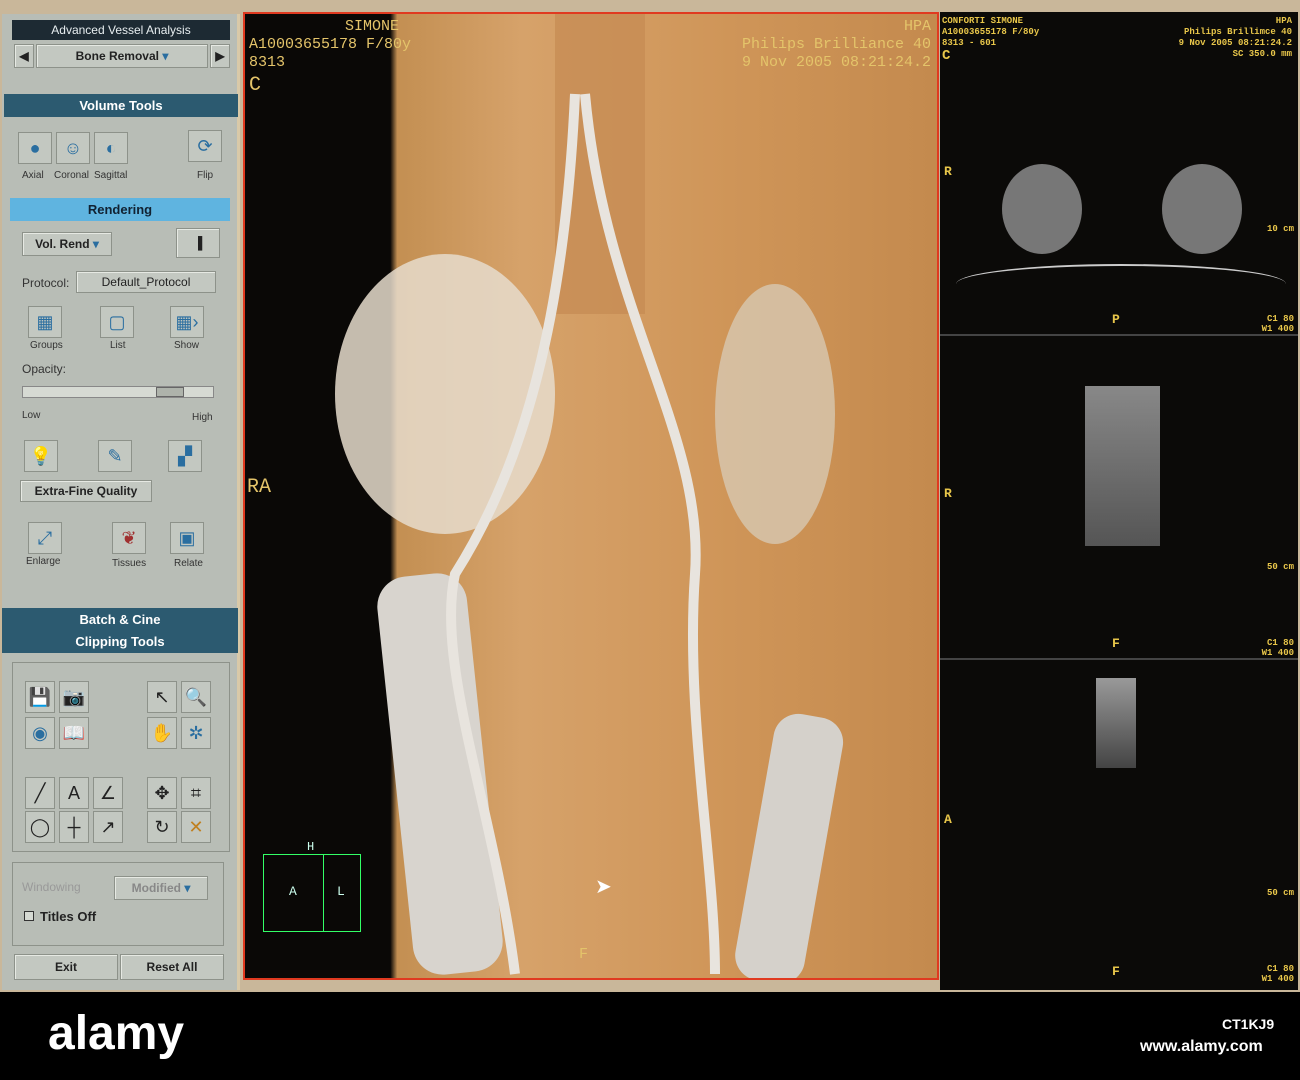  I want to click on book-icon: 📖, so click(74, 733).